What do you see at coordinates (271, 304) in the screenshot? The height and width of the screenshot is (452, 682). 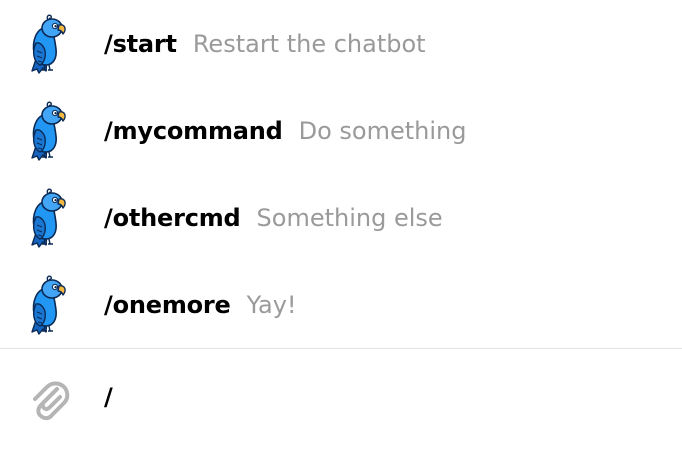 I see `command-description: Yay!` at bounding box center [271, 304].